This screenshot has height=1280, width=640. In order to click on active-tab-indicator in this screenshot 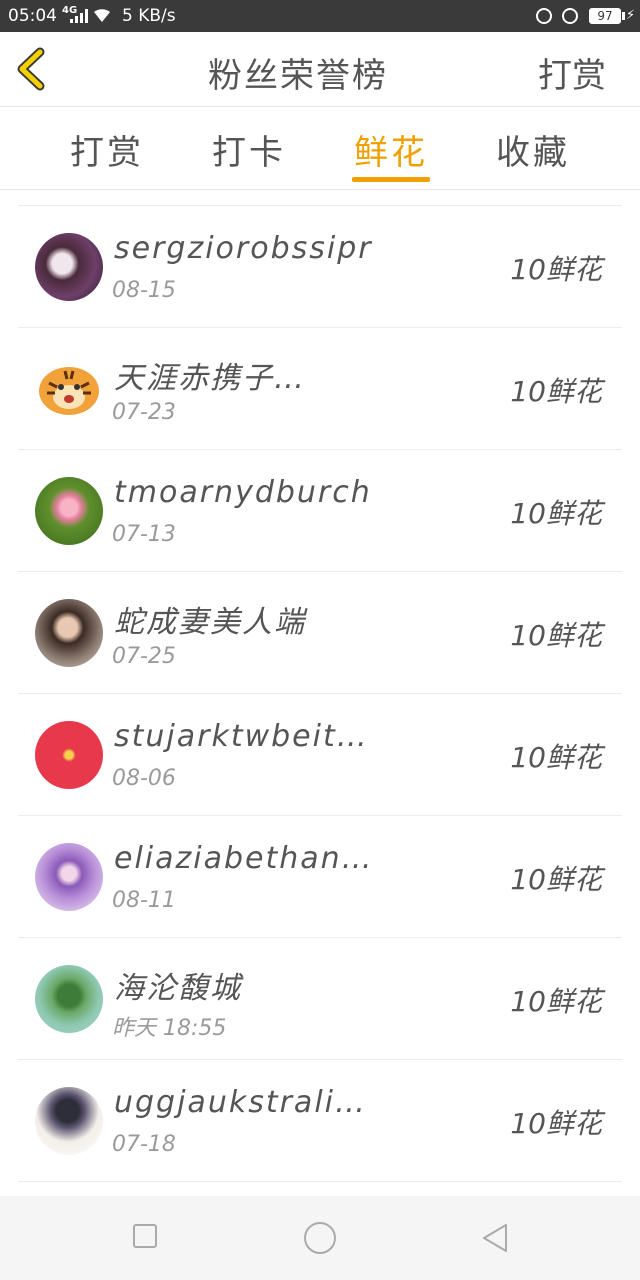, I will do `click(391, 179)`.